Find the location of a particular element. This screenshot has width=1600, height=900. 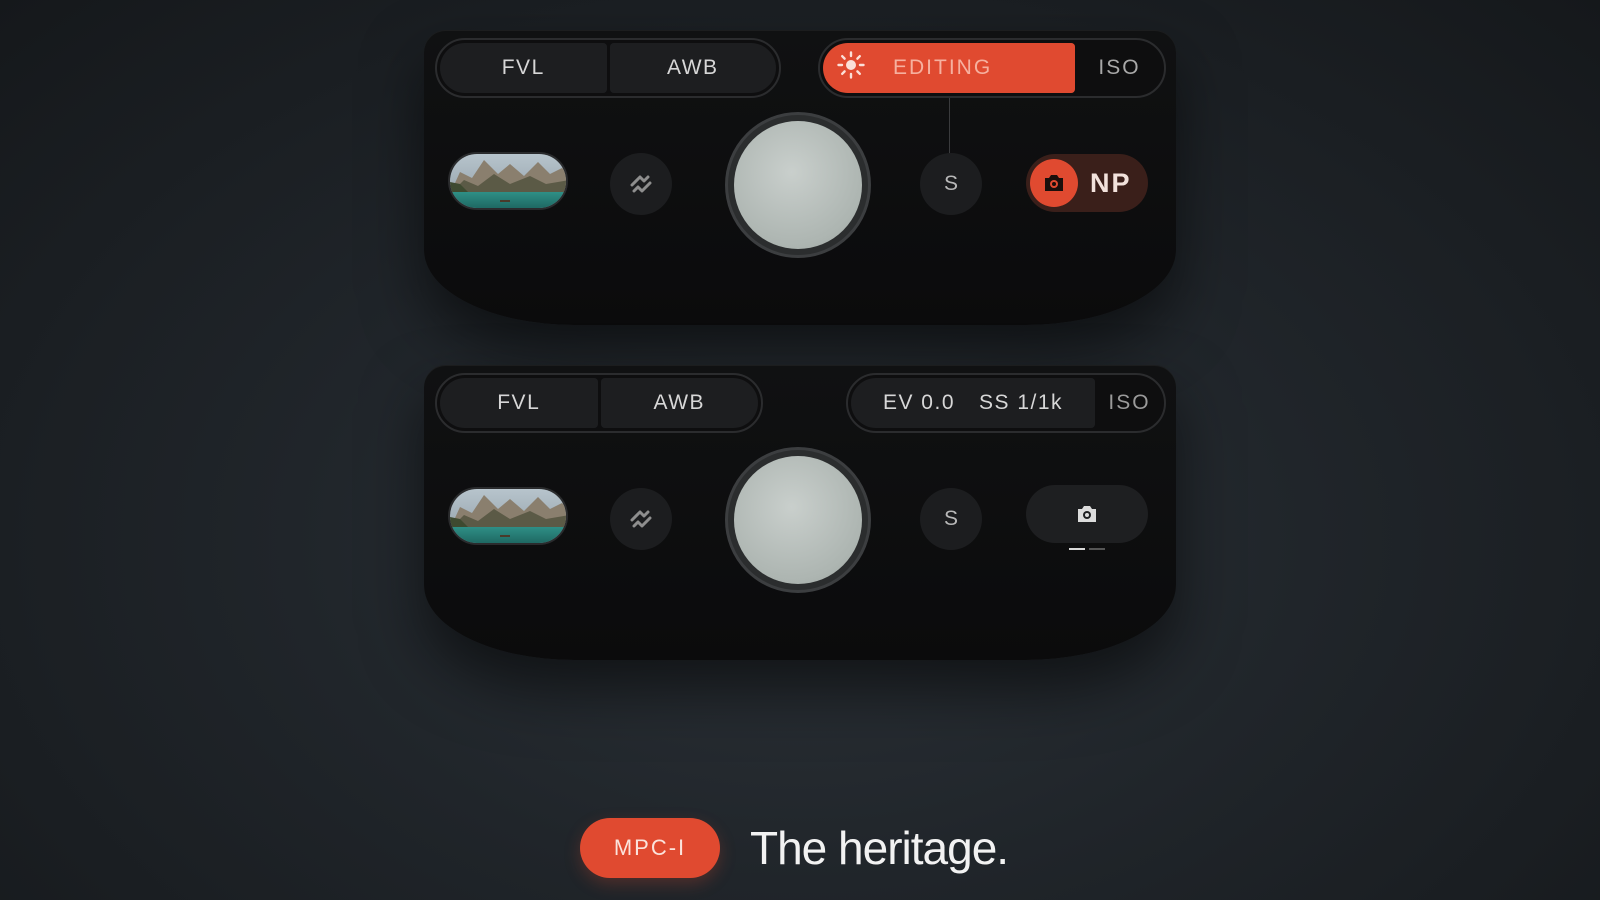

editing-button: EDITING is located at coordinates (949, 68).